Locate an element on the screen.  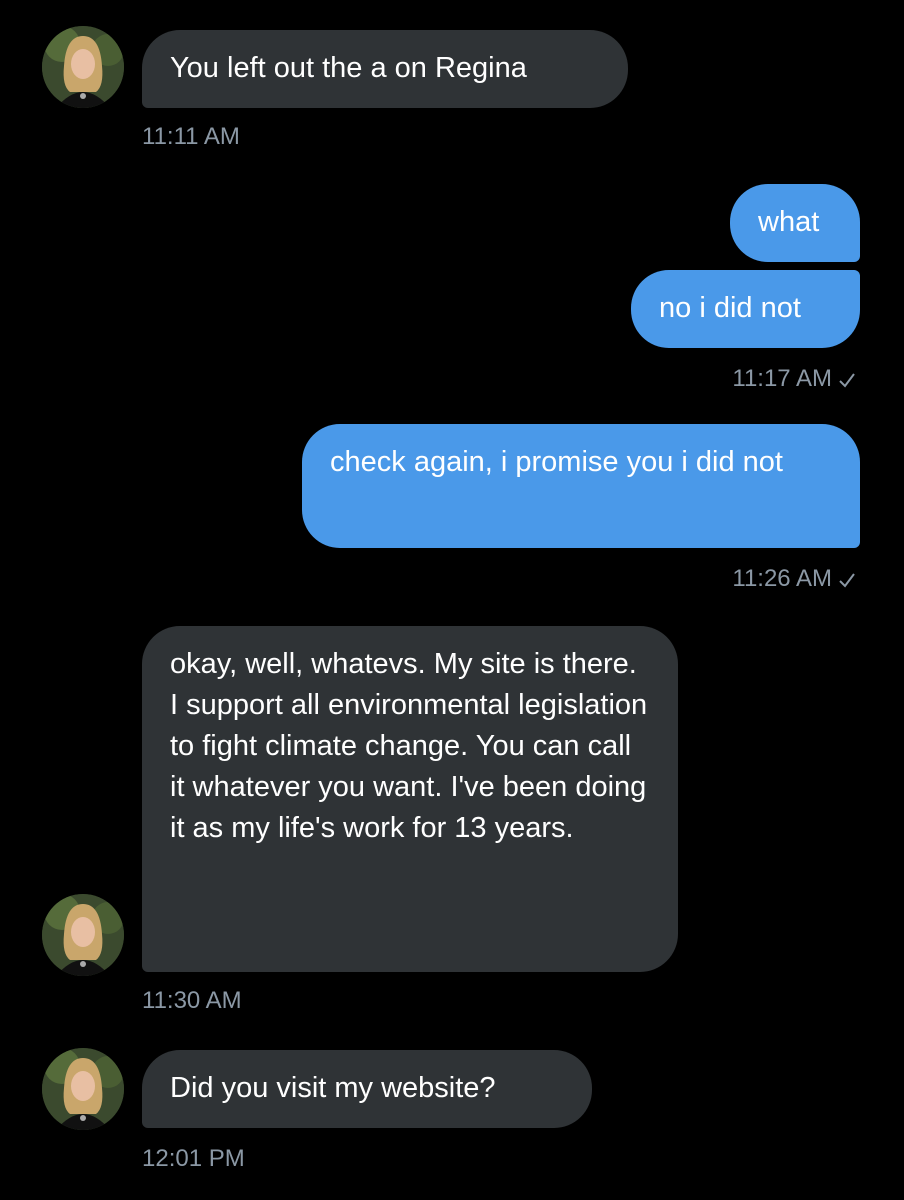
outgoing-message-bubble: what is located at coordinates (795, 223).